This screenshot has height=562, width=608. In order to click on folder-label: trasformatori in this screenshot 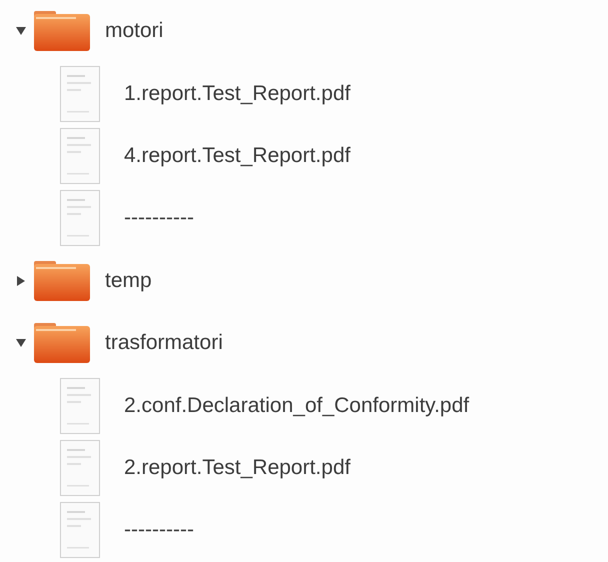, I will do `click(164, 343)`.